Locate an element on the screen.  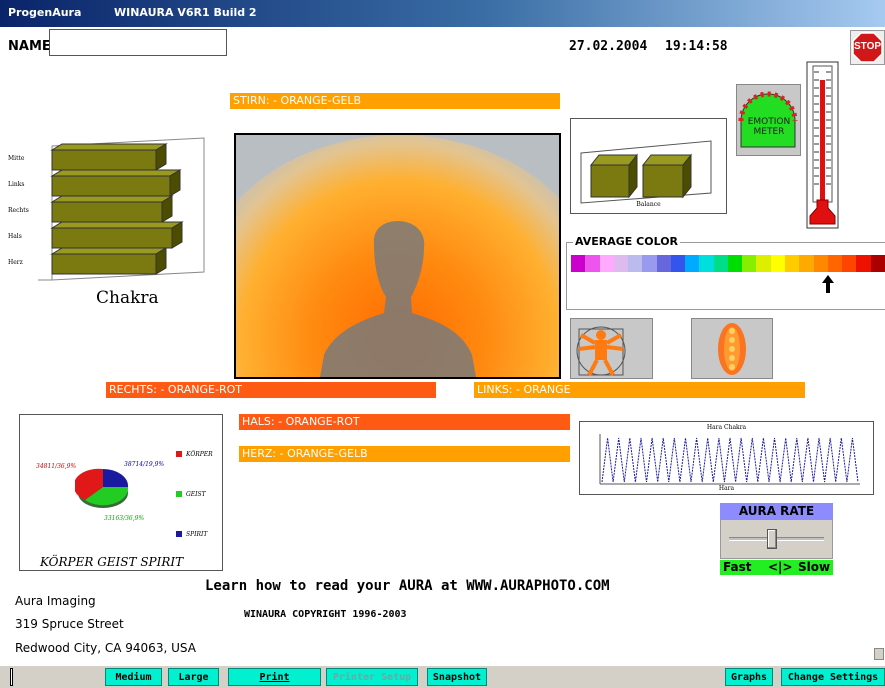
aura-photo is located at coordinates (397, 256).